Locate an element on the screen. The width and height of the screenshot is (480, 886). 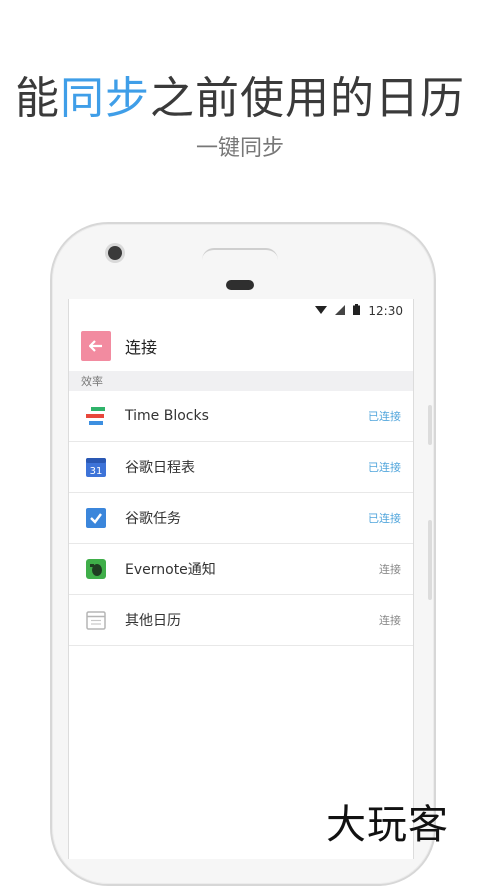
section-header: 效率 is located at coordinates (241, 381).